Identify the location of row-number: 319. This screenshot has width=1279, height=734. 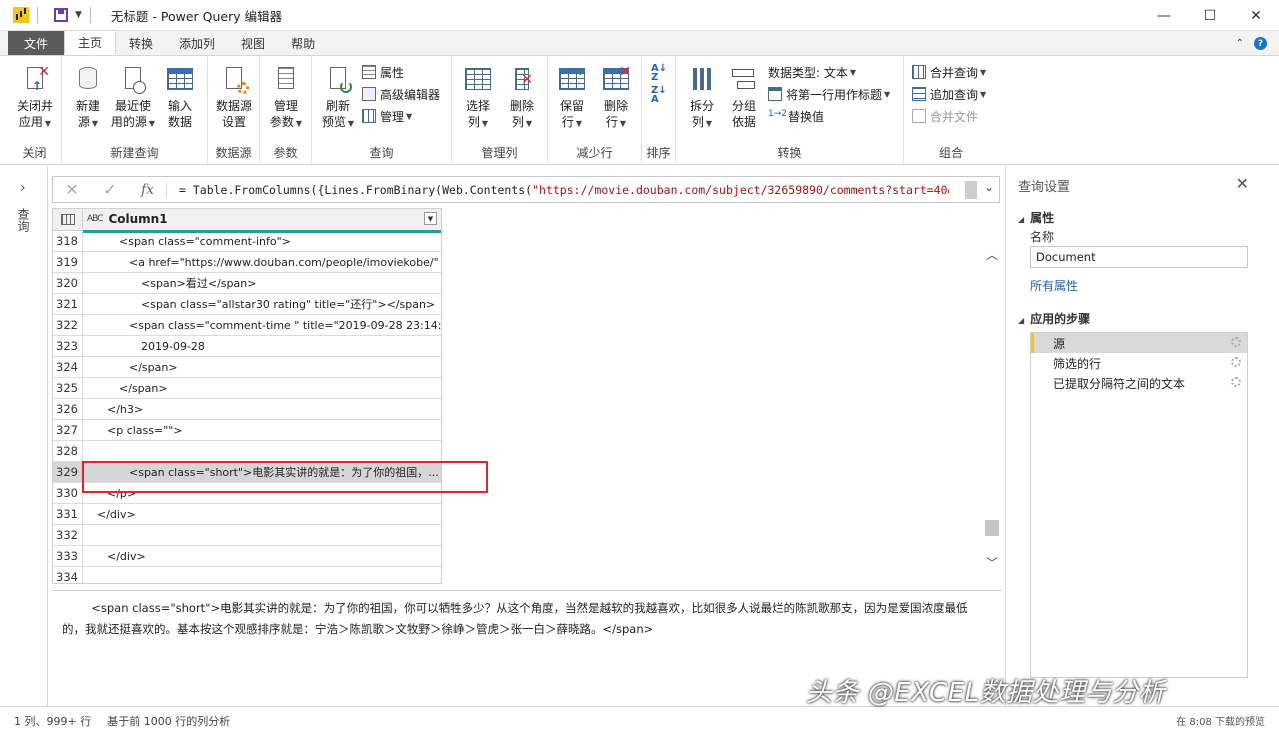
(68, 262).